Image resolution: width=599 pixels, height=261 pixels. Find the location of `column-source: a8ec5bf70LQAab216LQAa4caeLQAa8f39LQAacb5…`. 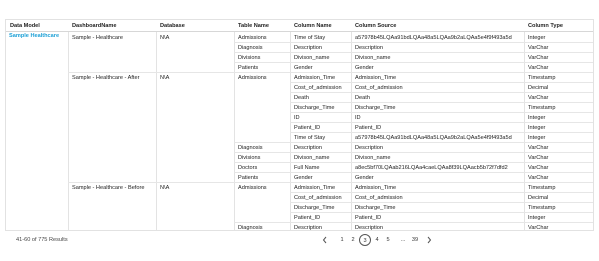

column-source: a8ec5bf70LQAab216LQAa4caeLQAa8f39LQAacb5… is located at coordinates (431, 167).